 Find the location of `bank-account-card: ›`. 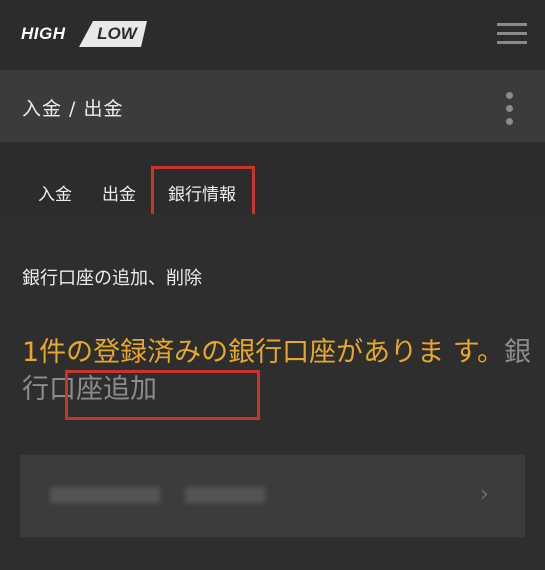

bank-account-card: › is located at coordinates (272, 496).